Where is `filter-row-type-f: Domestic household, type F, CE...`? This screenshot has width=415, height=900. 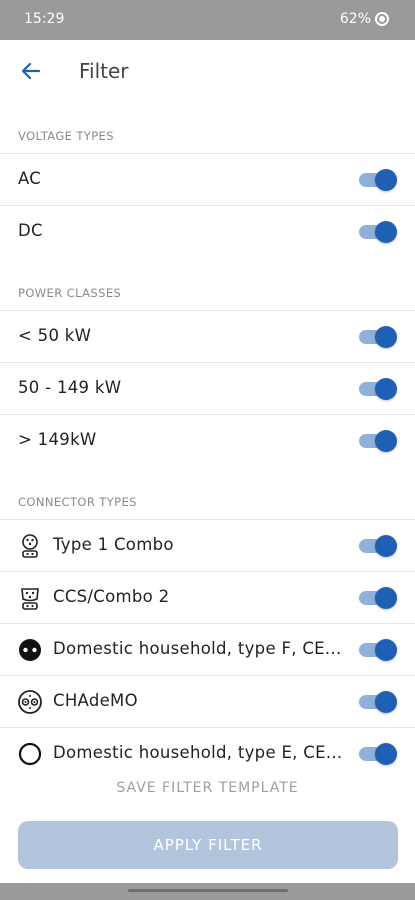
filter-row-type-f: Domestic household, type F, CE... is located at coordinates (207, 649).